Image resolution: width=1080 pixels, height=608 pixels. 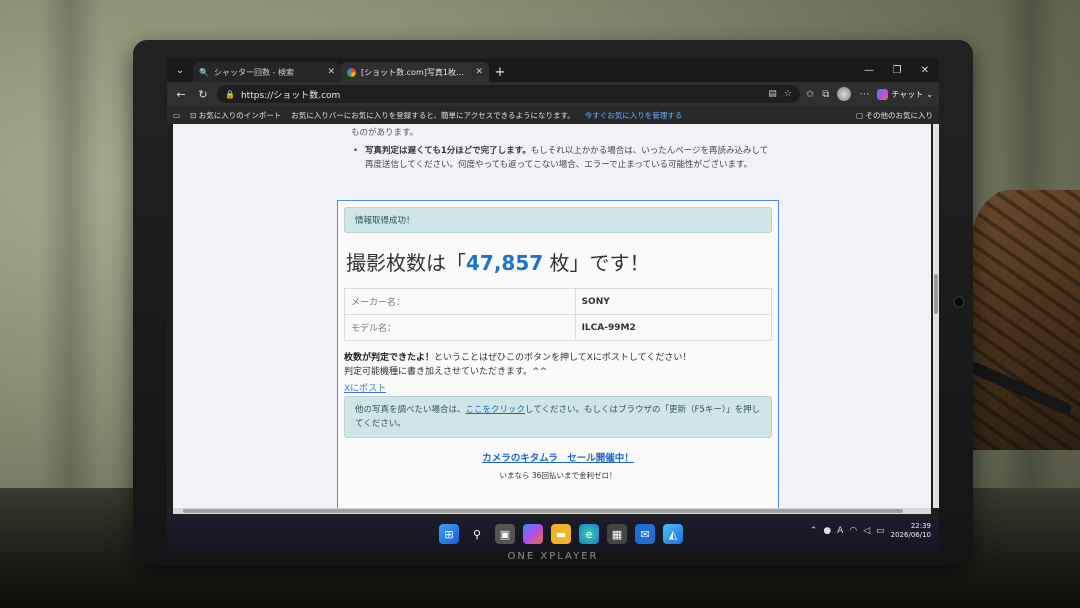 What do you see at coordinates (230, 94) in the screenshot?
I see `lock-icon: 🔒` at bounding box center [230, 94].